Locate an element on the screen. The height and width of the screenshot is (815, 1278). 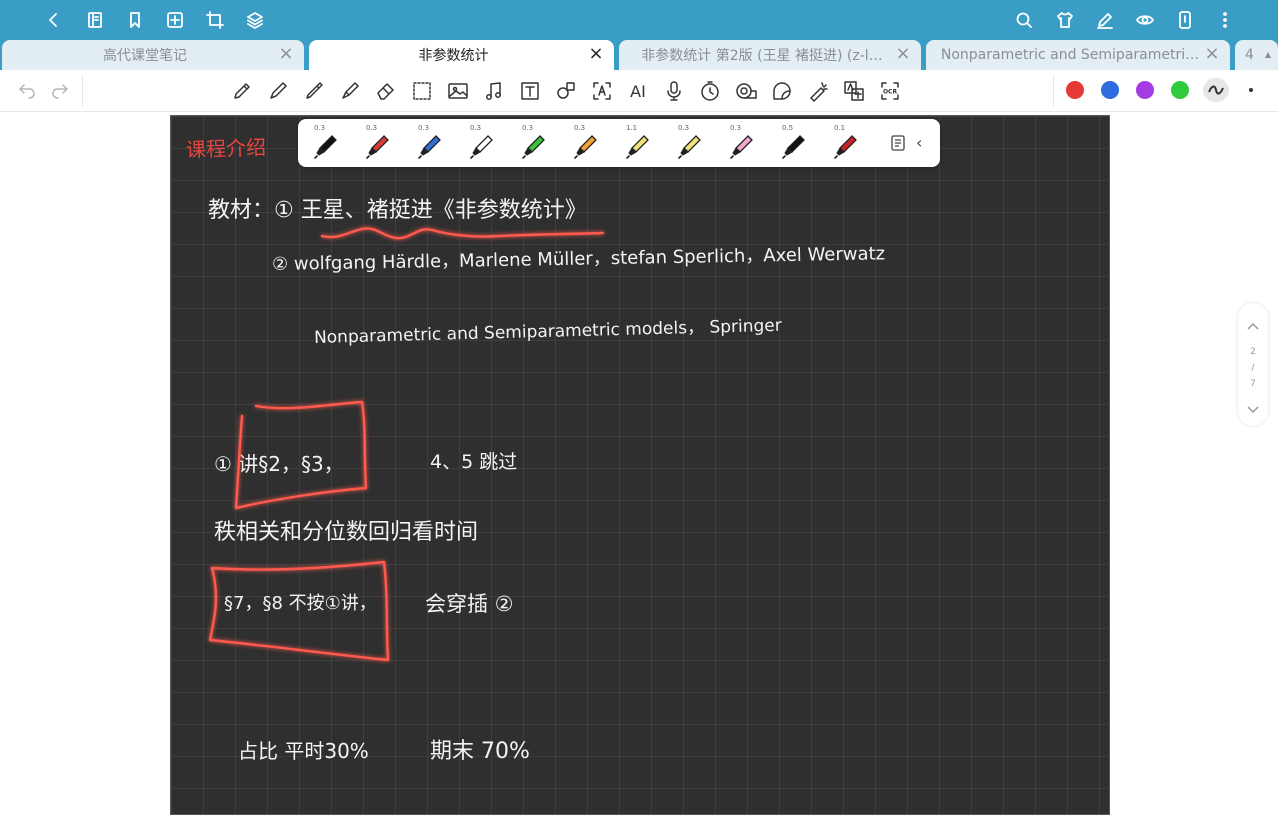
microphone-icon is located at coordinates (674, 91).